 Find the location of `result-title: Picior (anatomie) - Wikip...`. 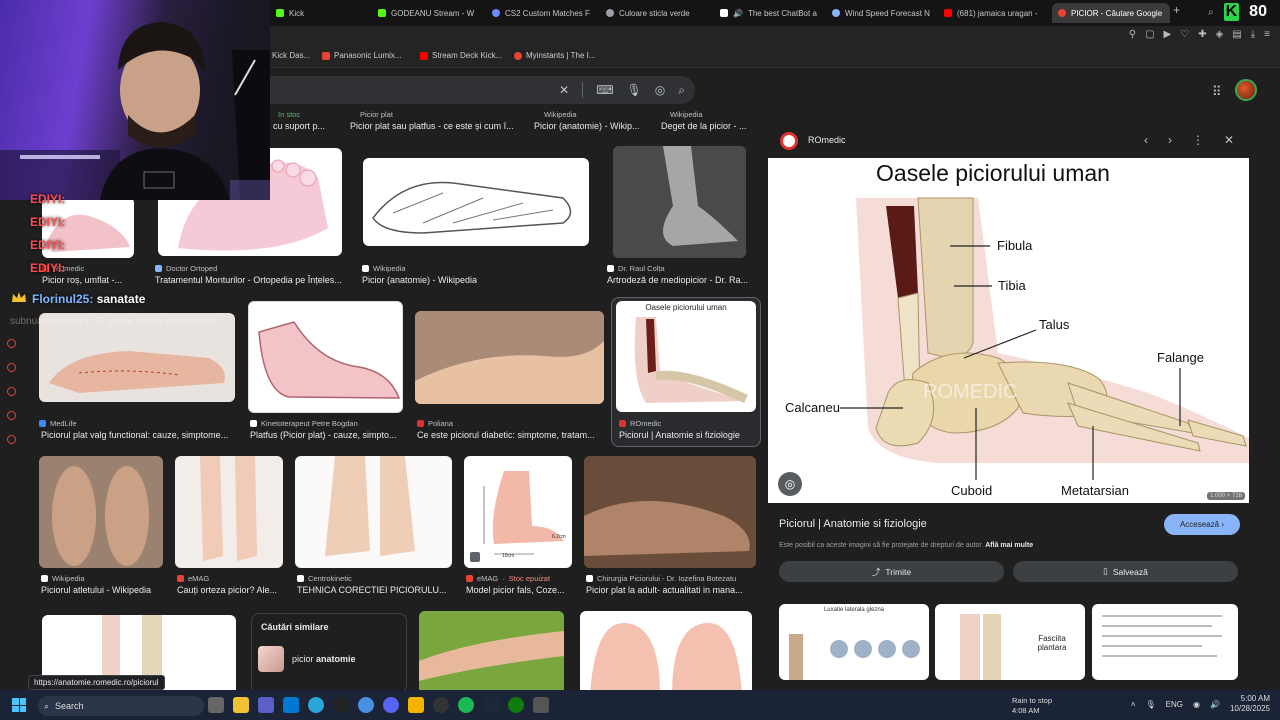

result-title: Picior (anatomie) - Wikip... is located at coordinates (589, 126).